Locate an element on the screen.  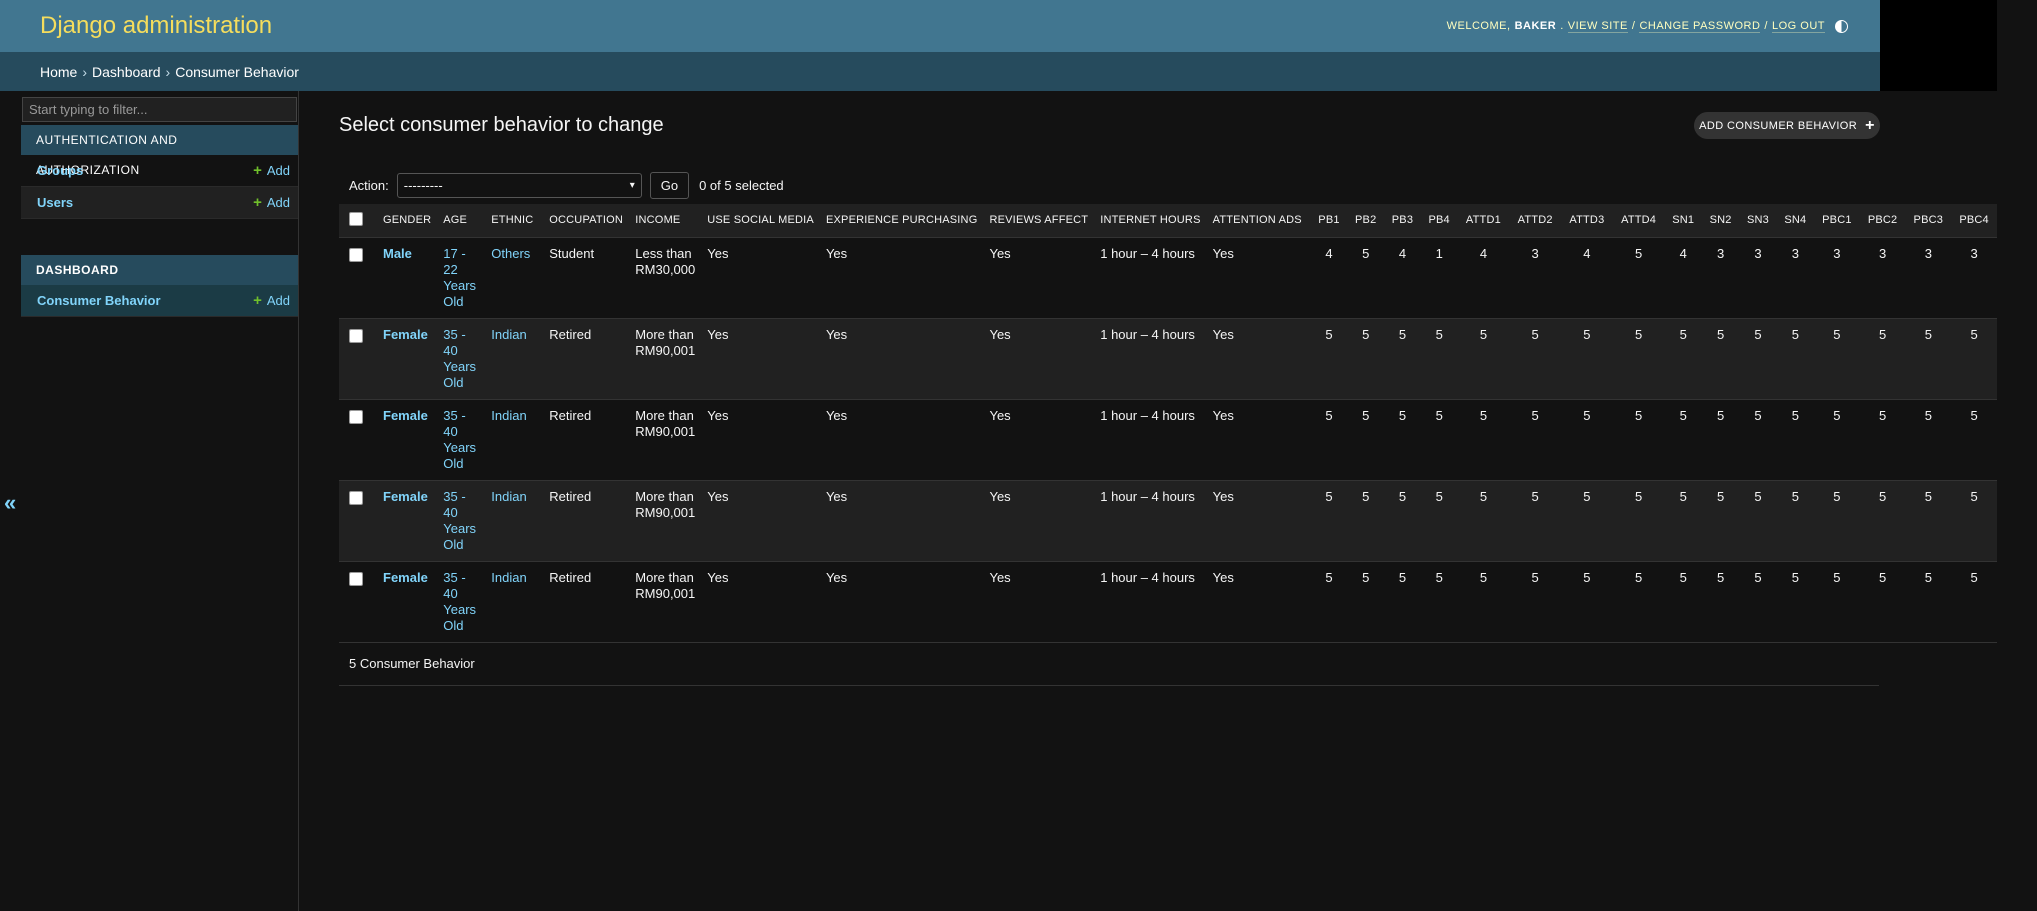
cell-reviews: Yes is located at coordinates (1039, 521).